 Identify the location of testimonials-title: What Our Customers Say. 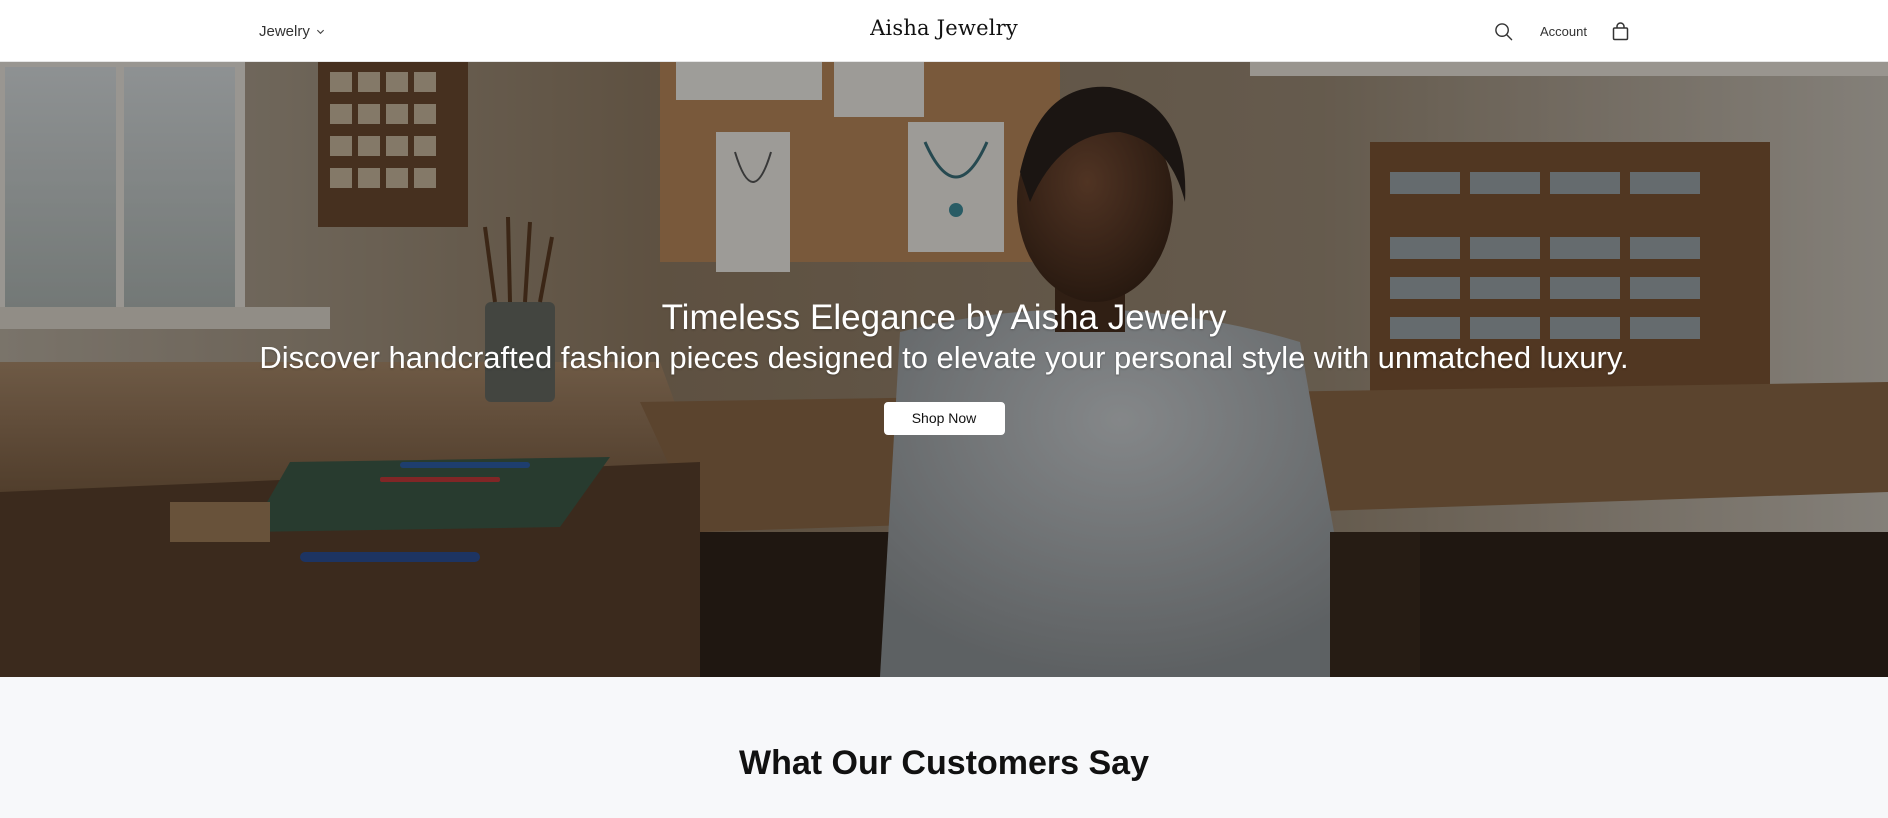
(944, 763).